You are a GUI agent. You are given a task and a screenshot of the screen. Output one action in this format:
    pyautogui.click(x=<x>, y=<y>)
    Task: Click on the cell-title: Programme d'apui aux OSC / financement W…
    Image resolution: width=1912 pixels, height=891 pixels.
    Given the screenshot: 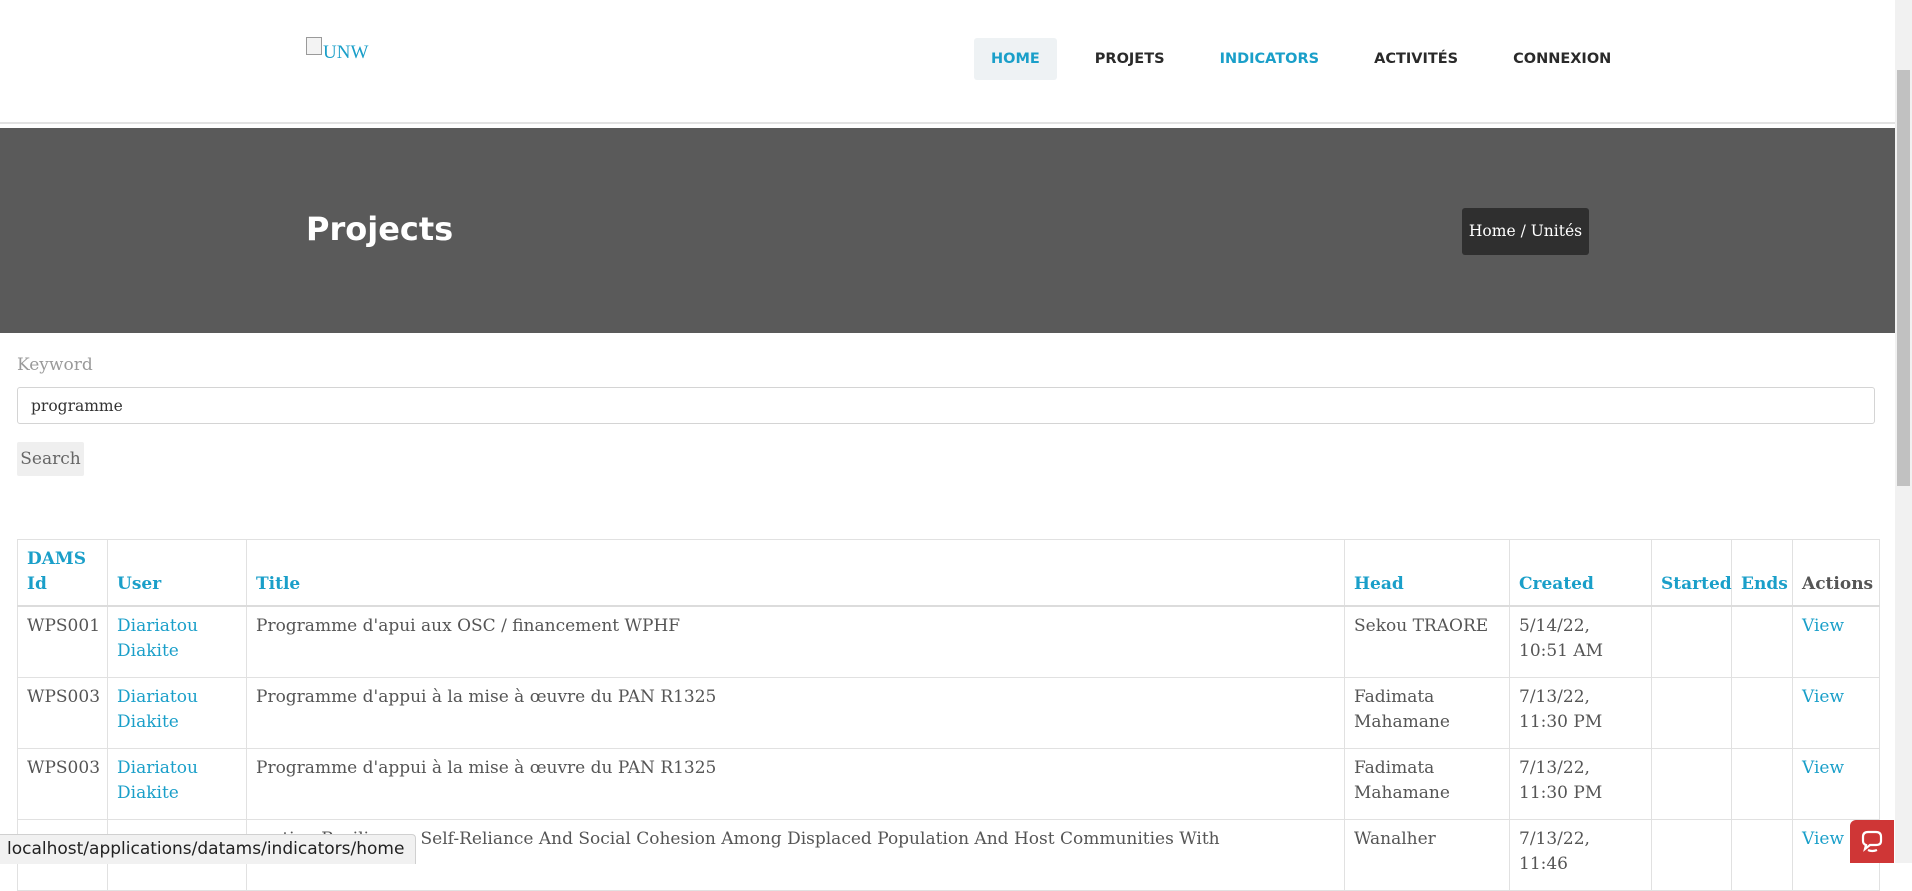 What is the action you would take?
    pyautogui.click(x=795, y=641)
    